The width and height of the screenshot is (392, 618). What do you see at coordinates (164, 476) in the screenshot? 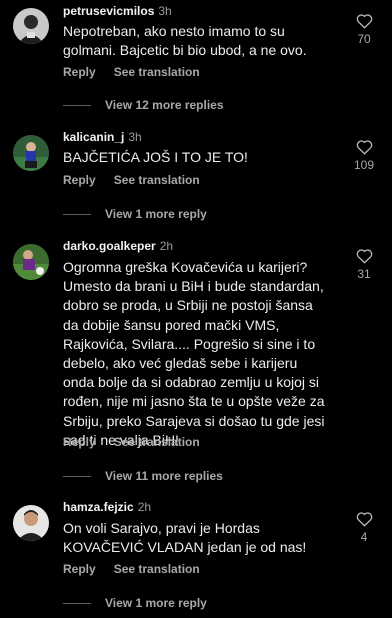
I see `view-more-replies-label: View 11 more replies` at bounding box center [164, 476].